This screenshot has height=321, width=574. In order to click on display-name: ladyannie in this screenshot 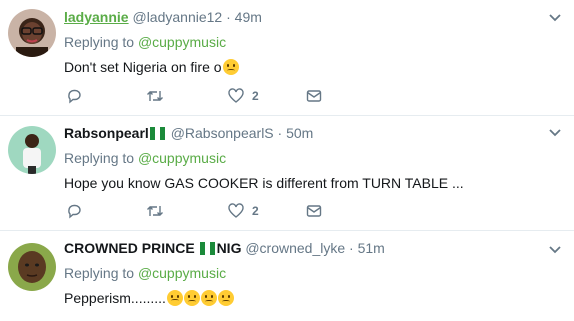, I will do `click(96, 17)`.